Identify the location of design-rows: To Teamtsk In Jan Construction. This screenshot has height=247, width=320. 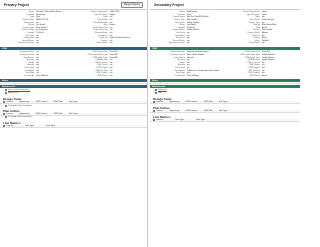
(73, 105).